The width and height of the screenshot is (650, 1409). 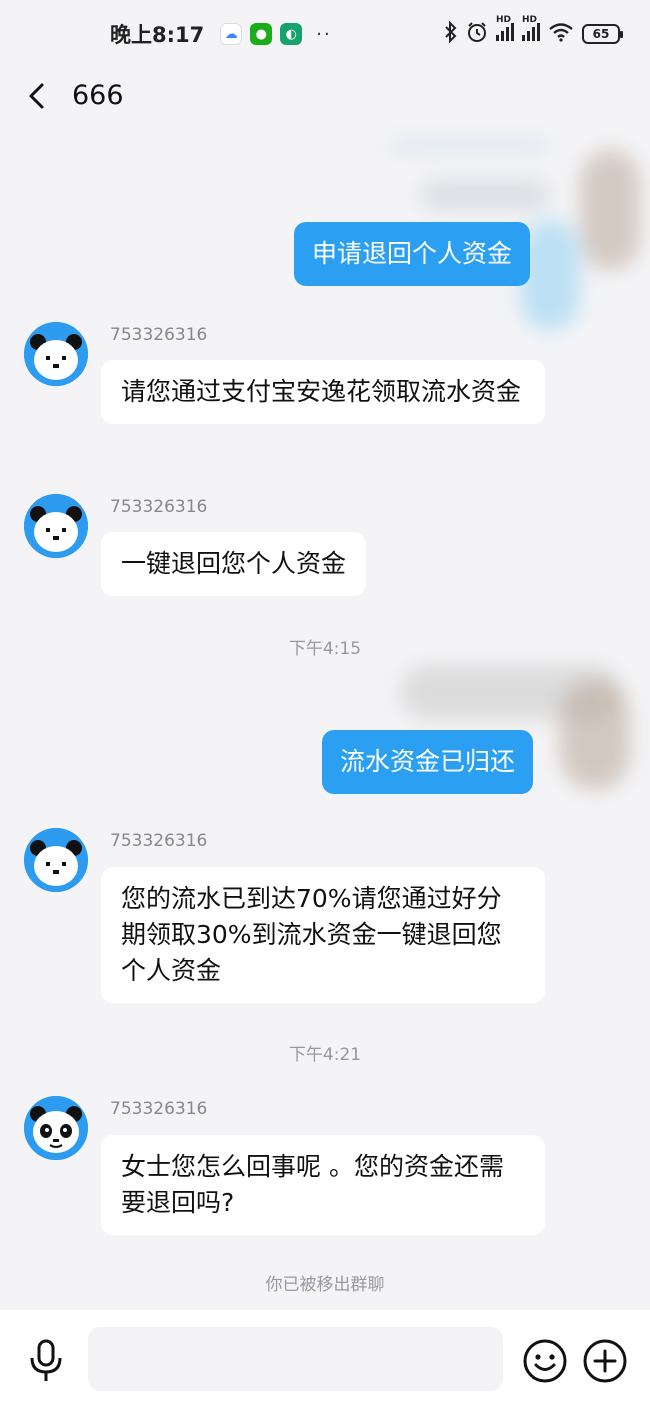 I want to click on voice-input-button, so click(x=46, y=1361).